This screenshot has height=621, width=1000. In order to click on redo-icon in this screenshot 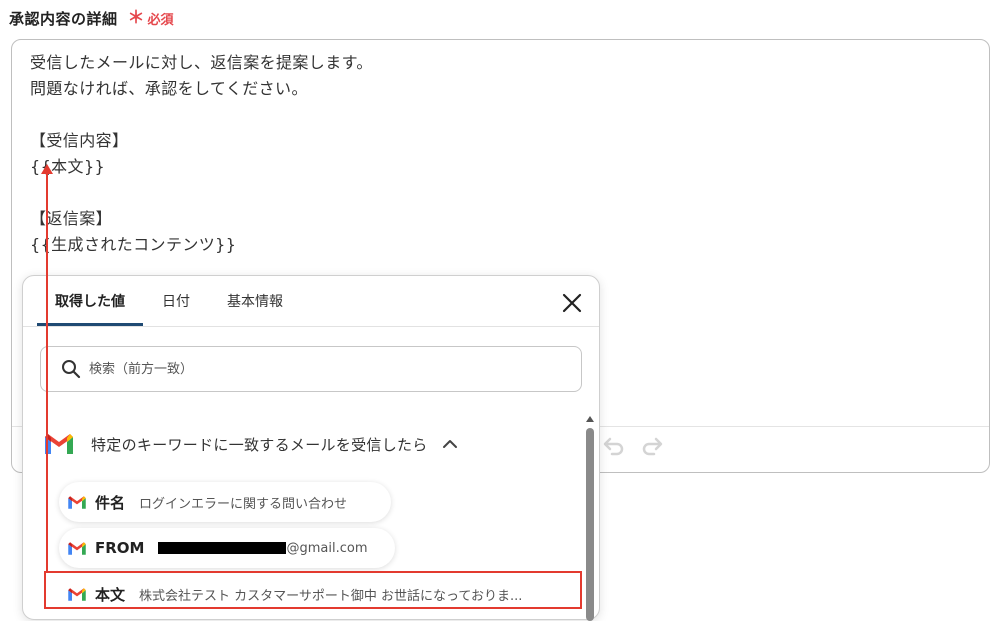, I will do `click(653, 446)`.